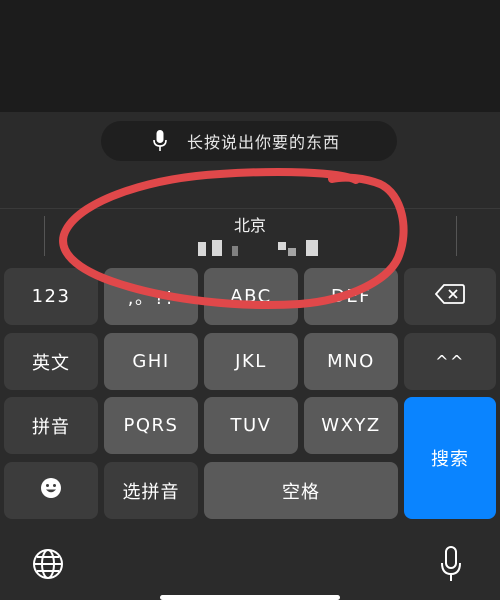 This screenshot has height=600, width=500. What do you see at coordinates (251, 361) in the screenshot?
I see `key-jkl: JKL` at bounding box center [251, 361].